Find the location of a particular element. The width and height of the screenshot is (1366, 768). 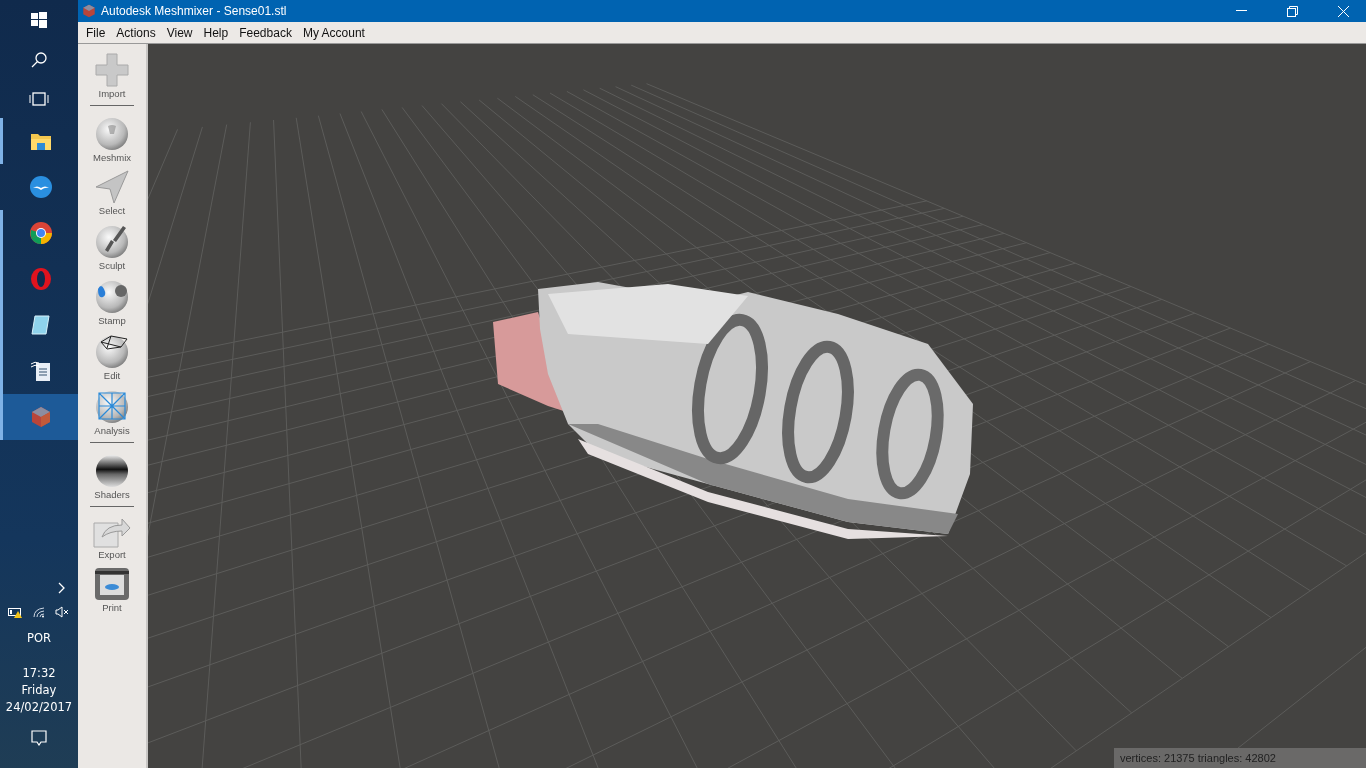

tool-button: Import is located at coordinates (112, 75).